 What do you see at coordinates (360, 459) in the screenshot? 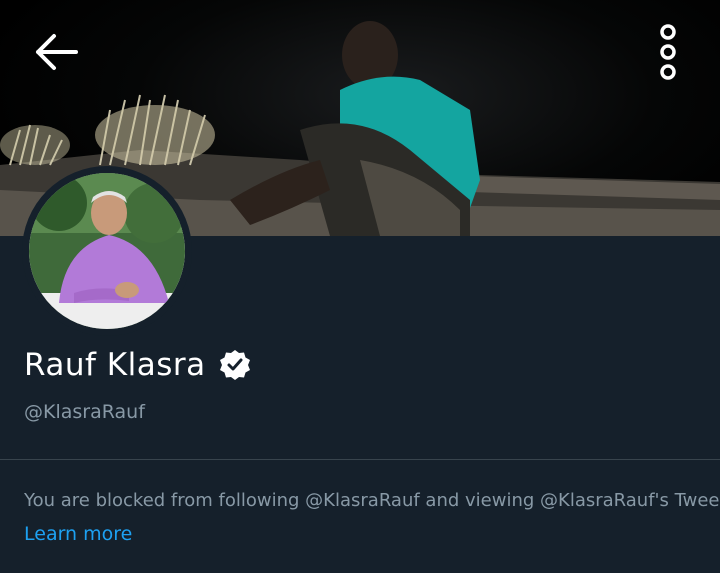
I see `divider` at bounding box center [360, 459].